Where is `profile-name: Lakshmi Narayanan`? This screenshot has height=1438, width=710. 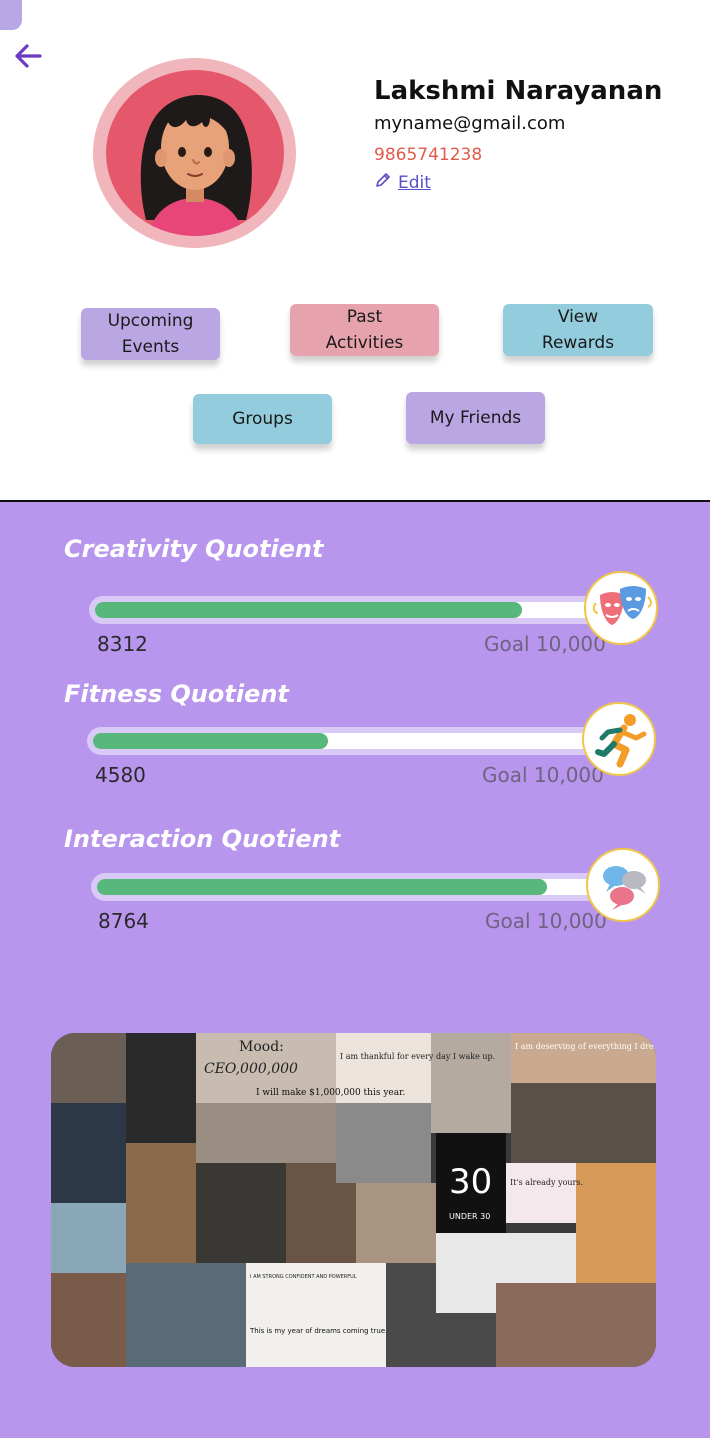 profile-name: Lakshmi Narayanan is located at coordinates (518, 91).